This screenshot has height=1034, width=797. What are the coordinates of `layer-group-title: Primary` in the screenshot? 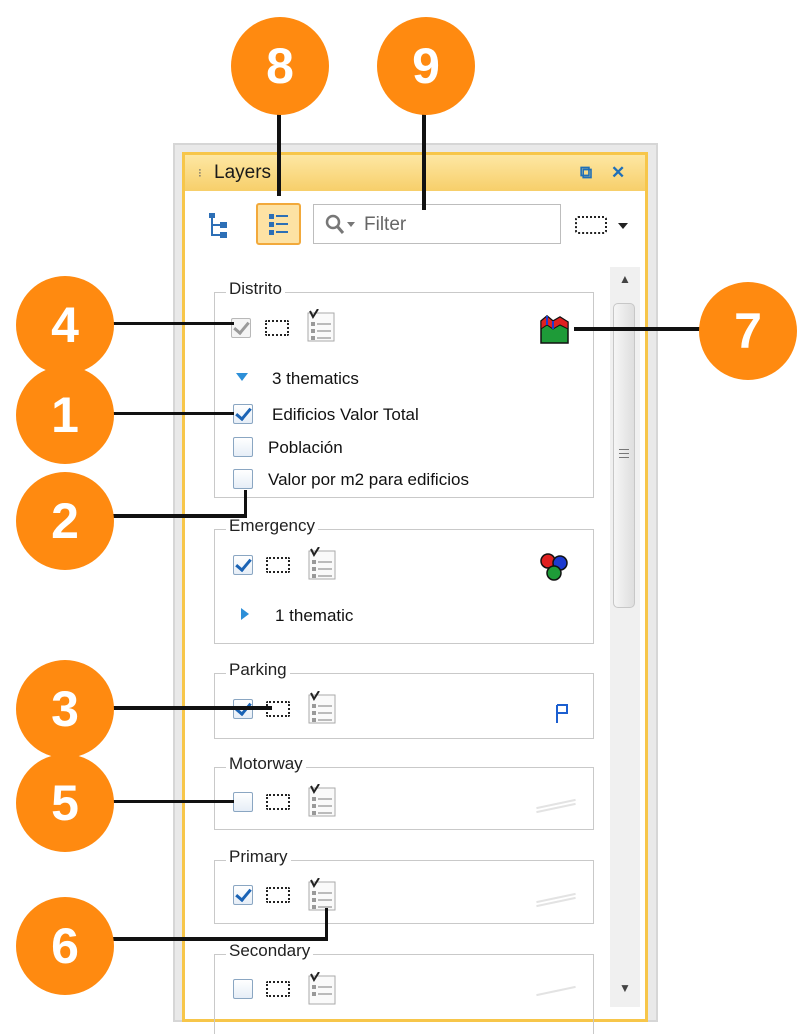 It's located at (258, 857).